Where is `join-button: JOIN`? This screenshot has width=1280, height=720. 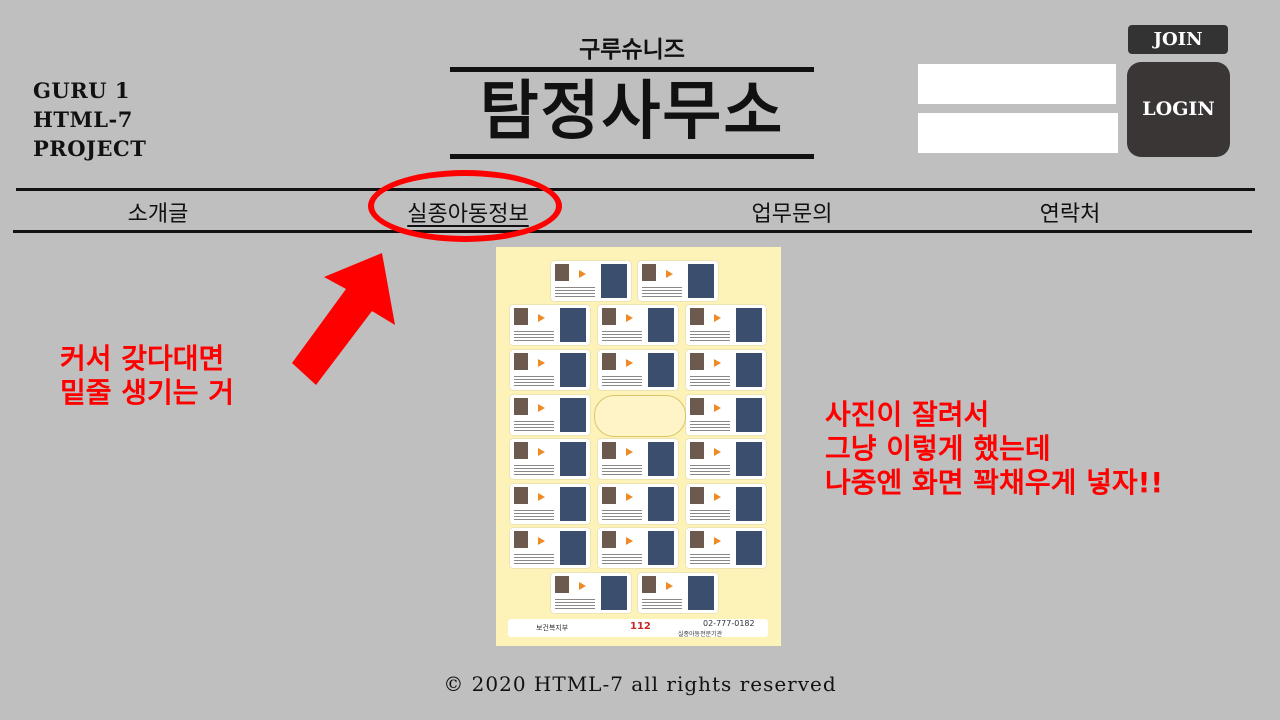 join-button: JOIN is located at coordinates (1178, 39).